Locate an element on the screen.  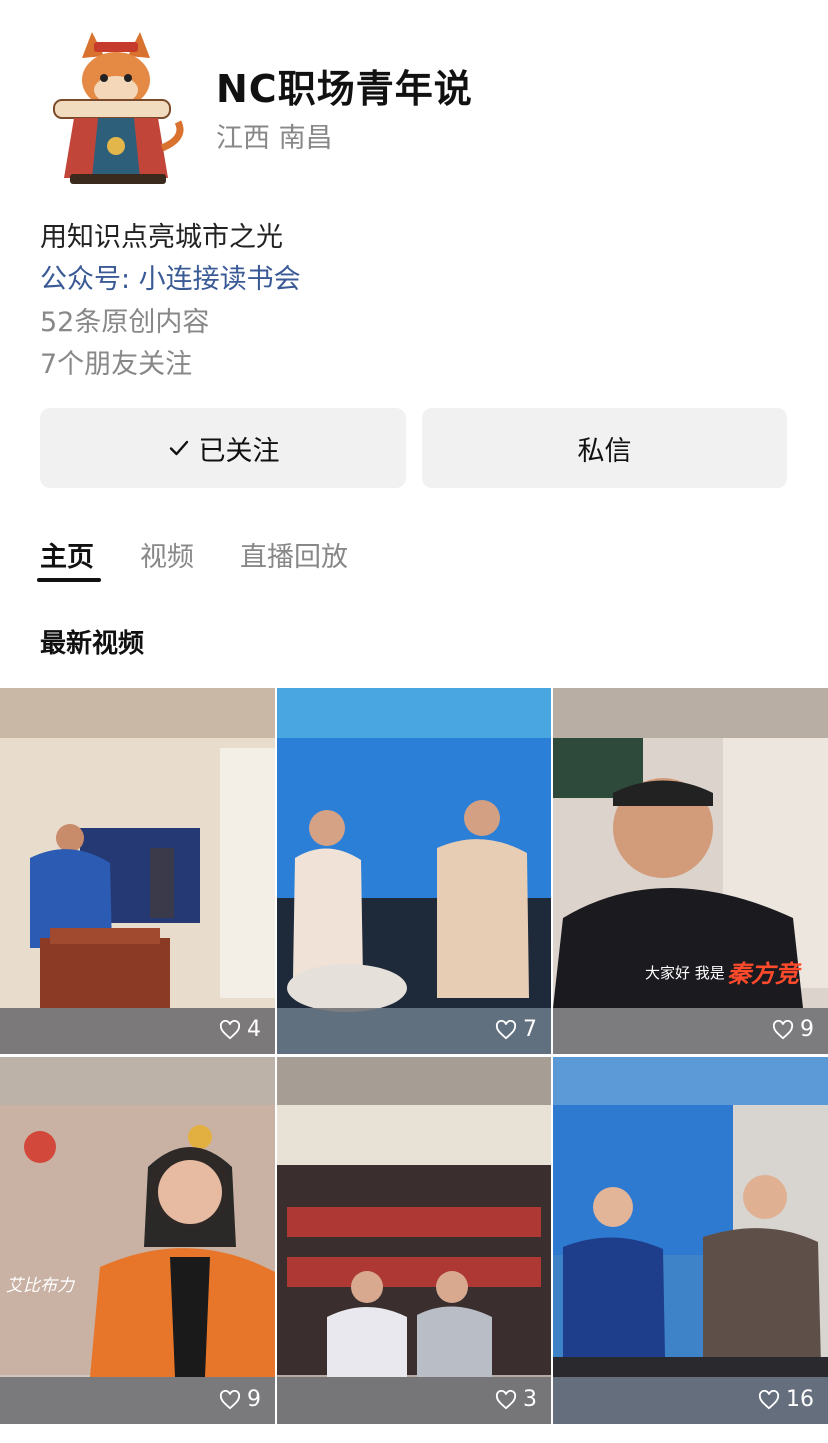
video-overlay-name: 秦方竞 is located at coordinates (763, 974).